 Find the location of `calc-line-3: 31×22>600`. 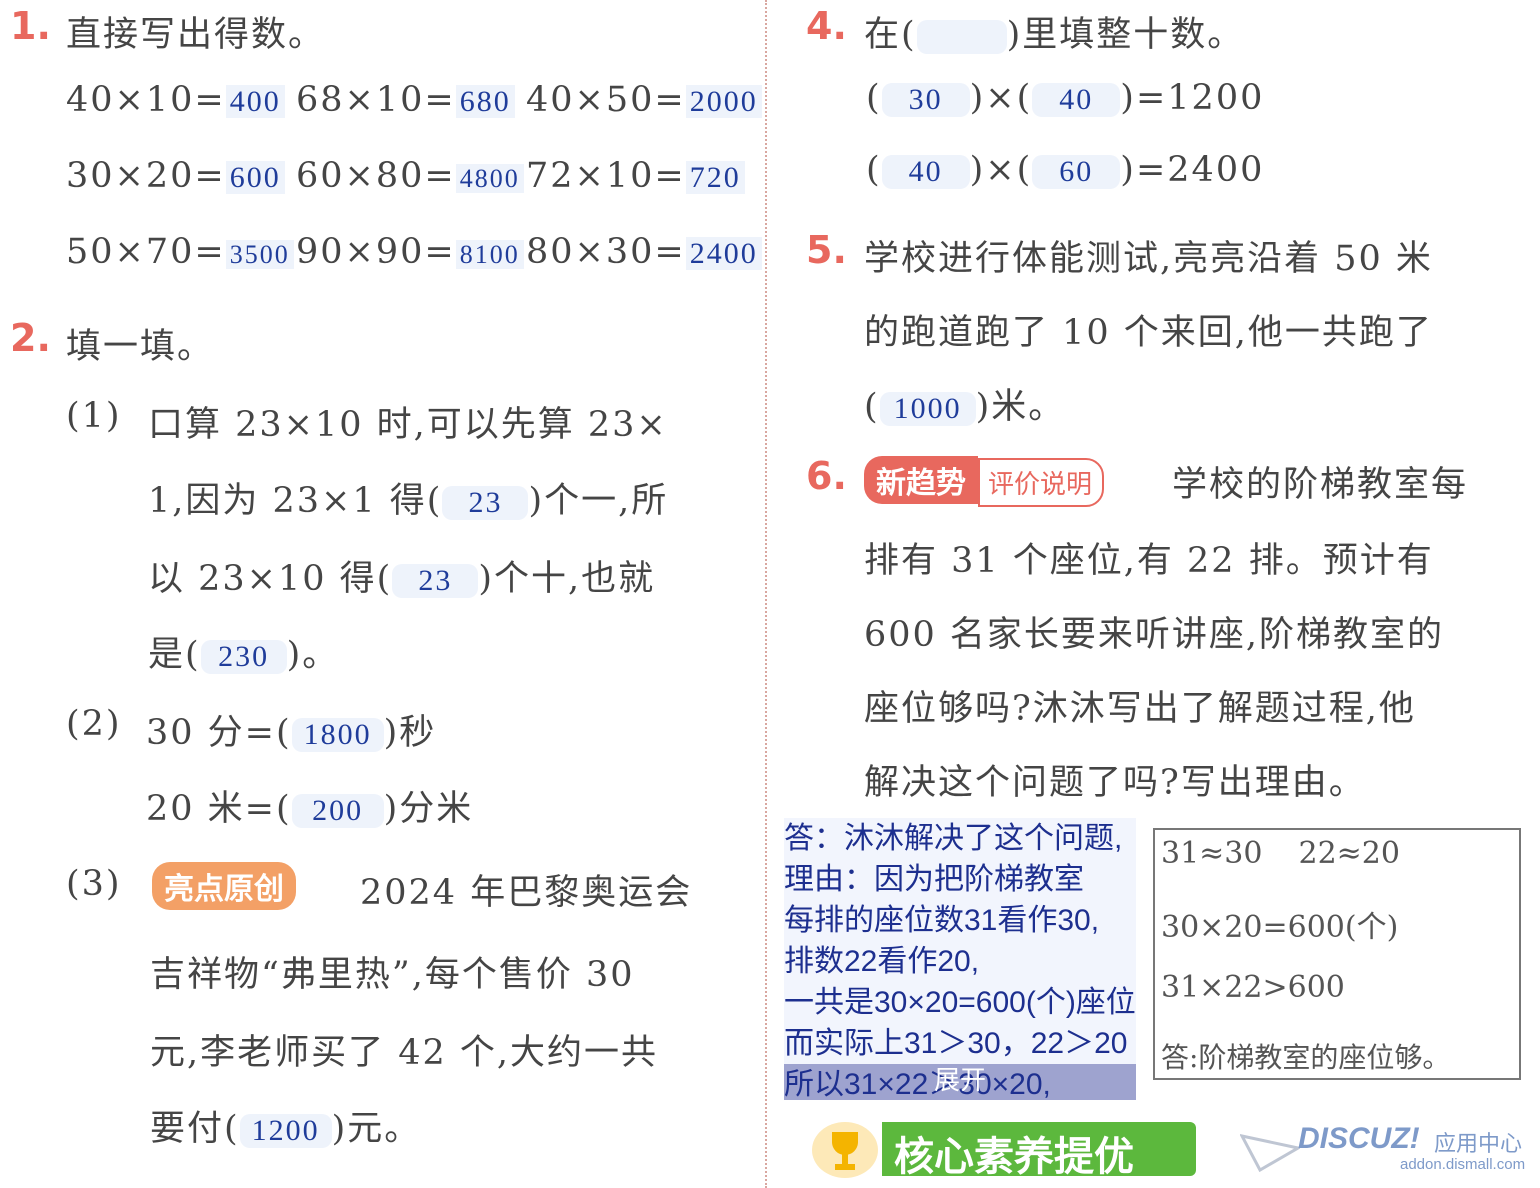

calc-line-3: 31×22>600 is located at coordinates (1253, 987).